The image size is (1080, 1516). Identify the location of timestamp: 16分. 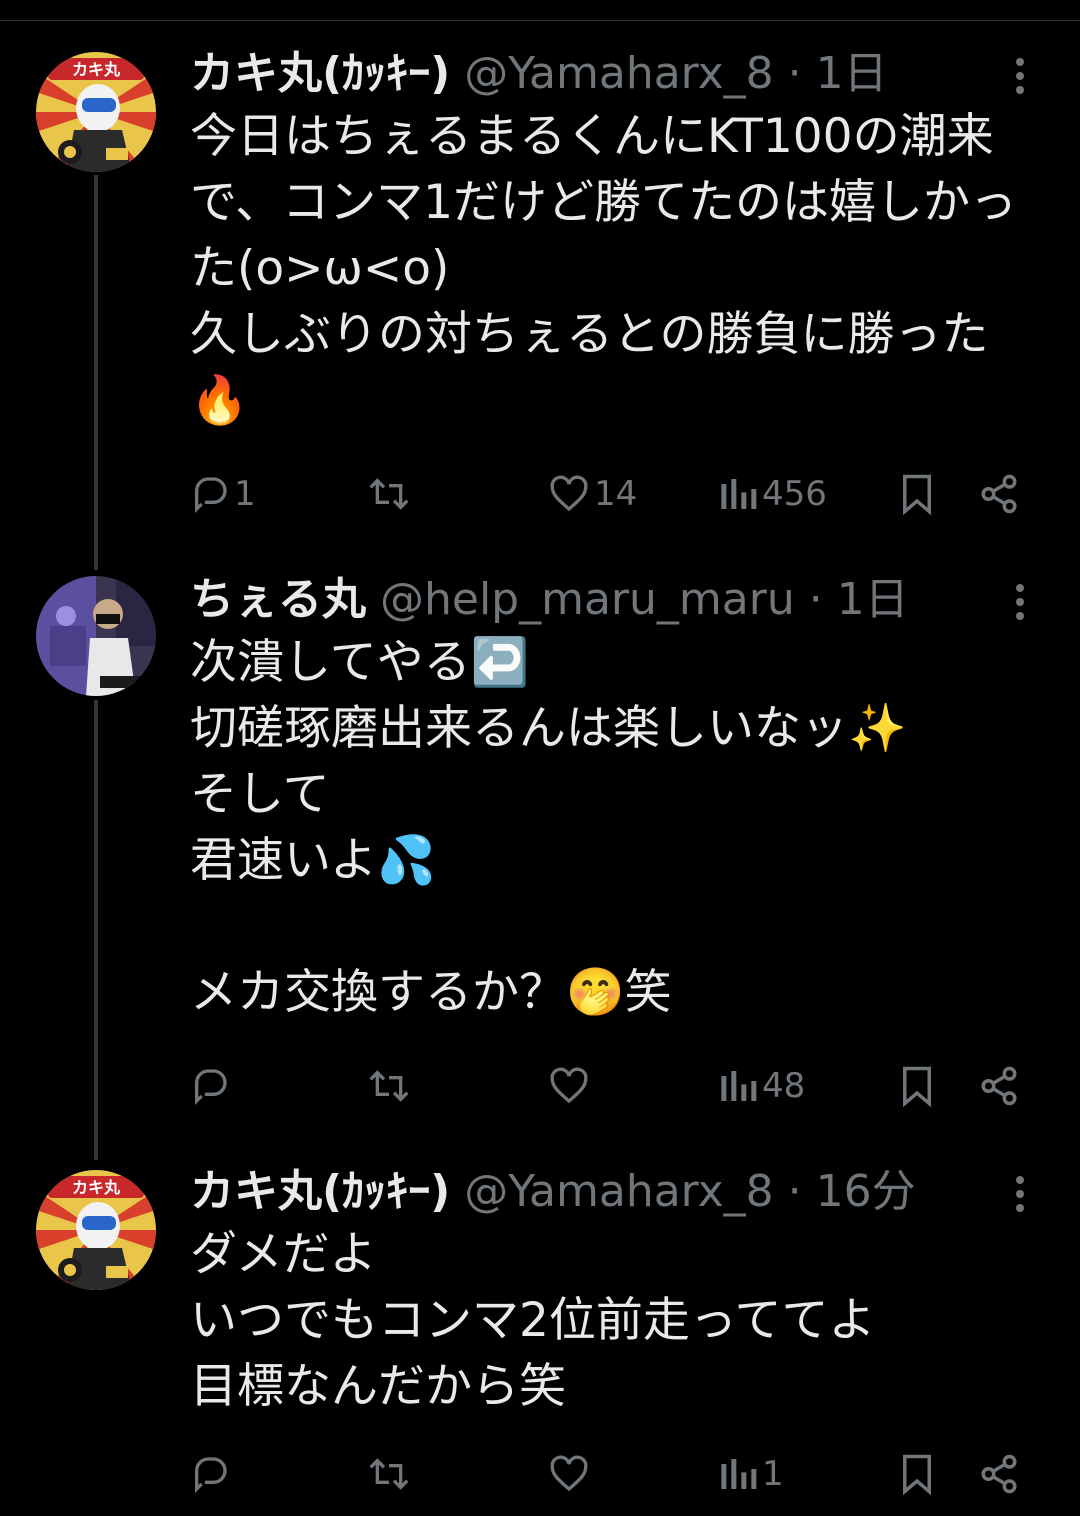
(866, 1191).